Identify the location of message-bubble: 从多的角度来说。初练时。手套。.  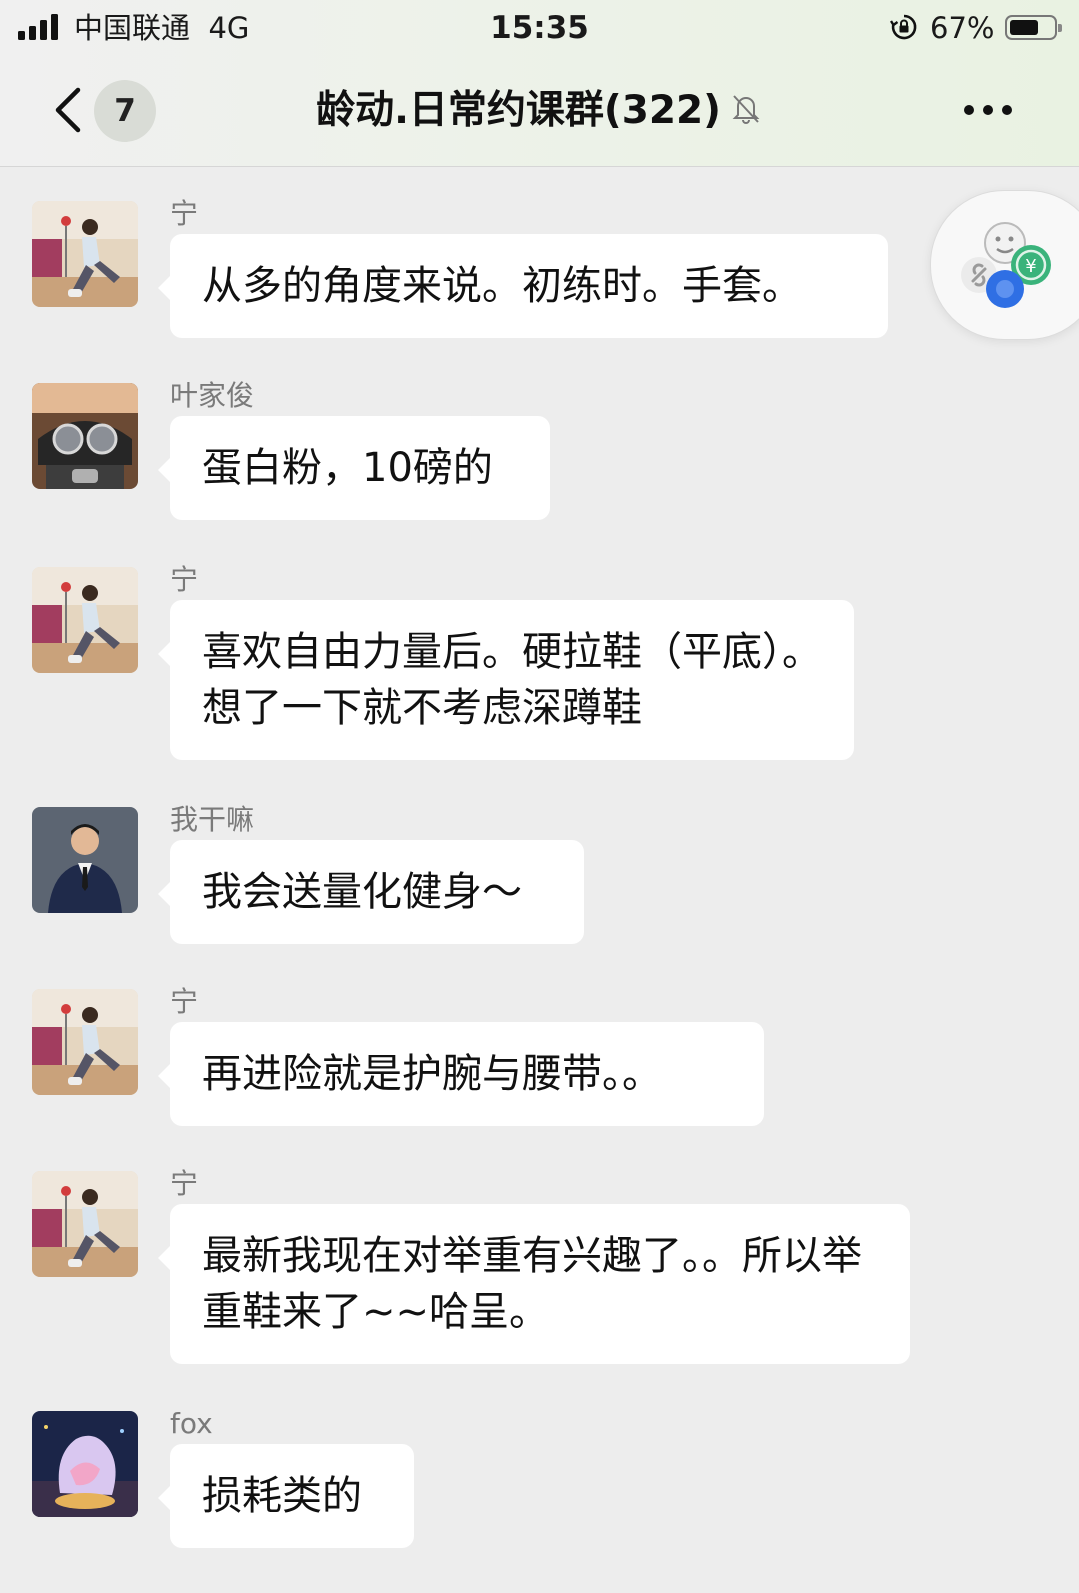
(523, 286).